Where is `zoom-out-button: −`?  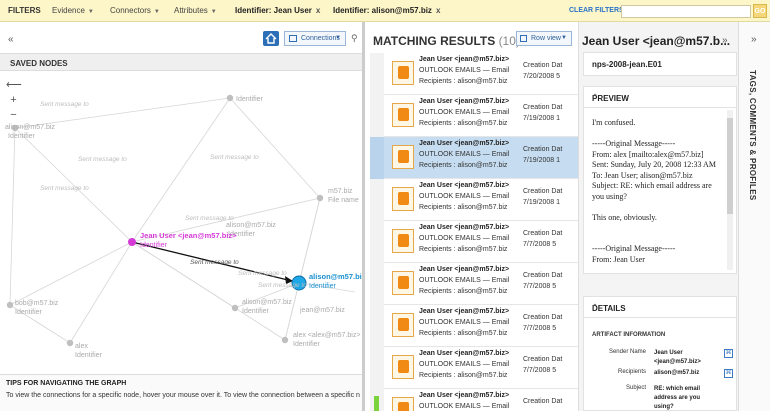 zoom-out-button: − is located at coordinates (13, 115).